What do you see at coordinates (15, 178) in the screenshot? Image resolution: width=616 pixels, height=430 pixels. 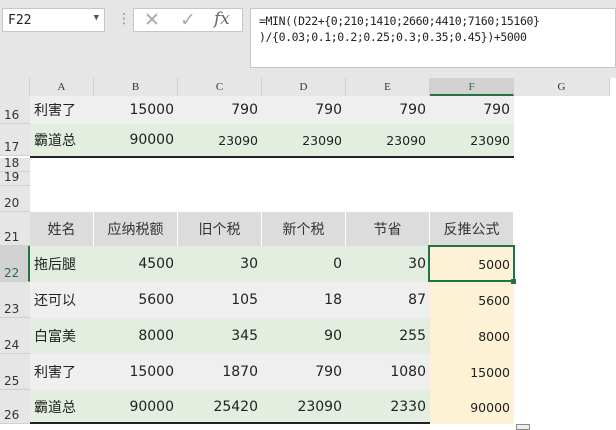 I see `row-header: 19` at bounding box center [15, 178].